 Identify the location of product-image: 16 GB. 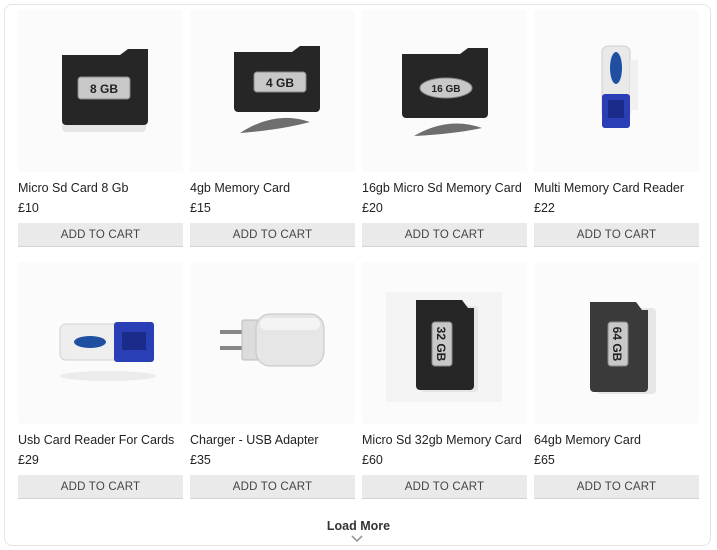
(444, 91).